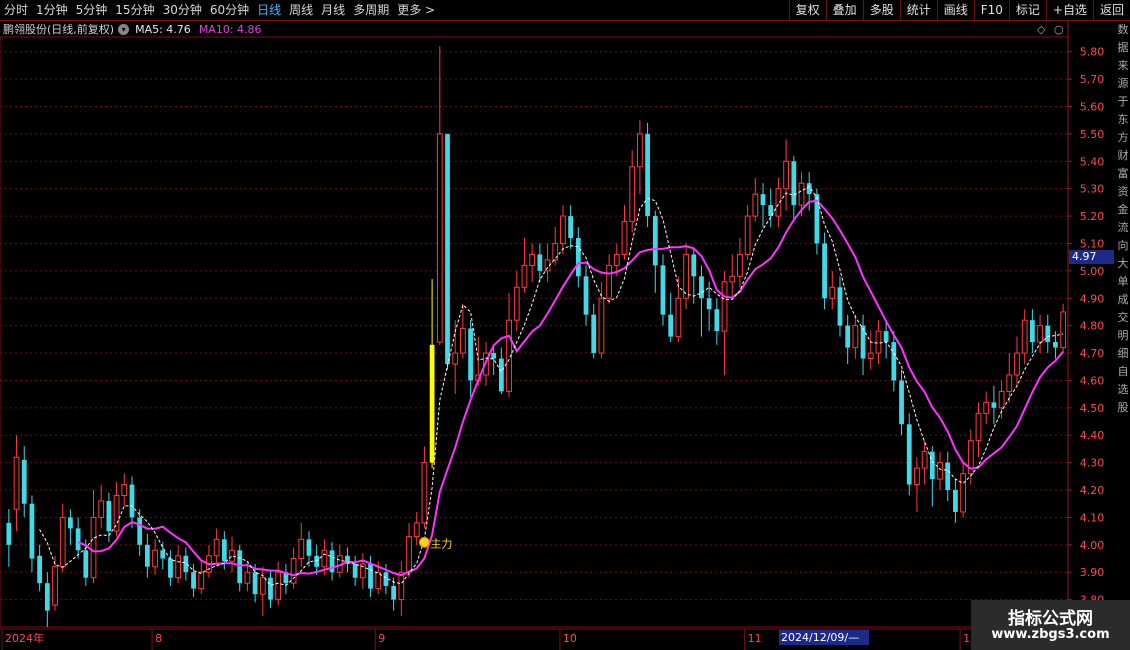 This screenshot has width=1130, height=650. What do you see at coordinates (1111, 10) in the screenshot?
I see `action-button-8: 返回` at bounding box center [1111, 10].